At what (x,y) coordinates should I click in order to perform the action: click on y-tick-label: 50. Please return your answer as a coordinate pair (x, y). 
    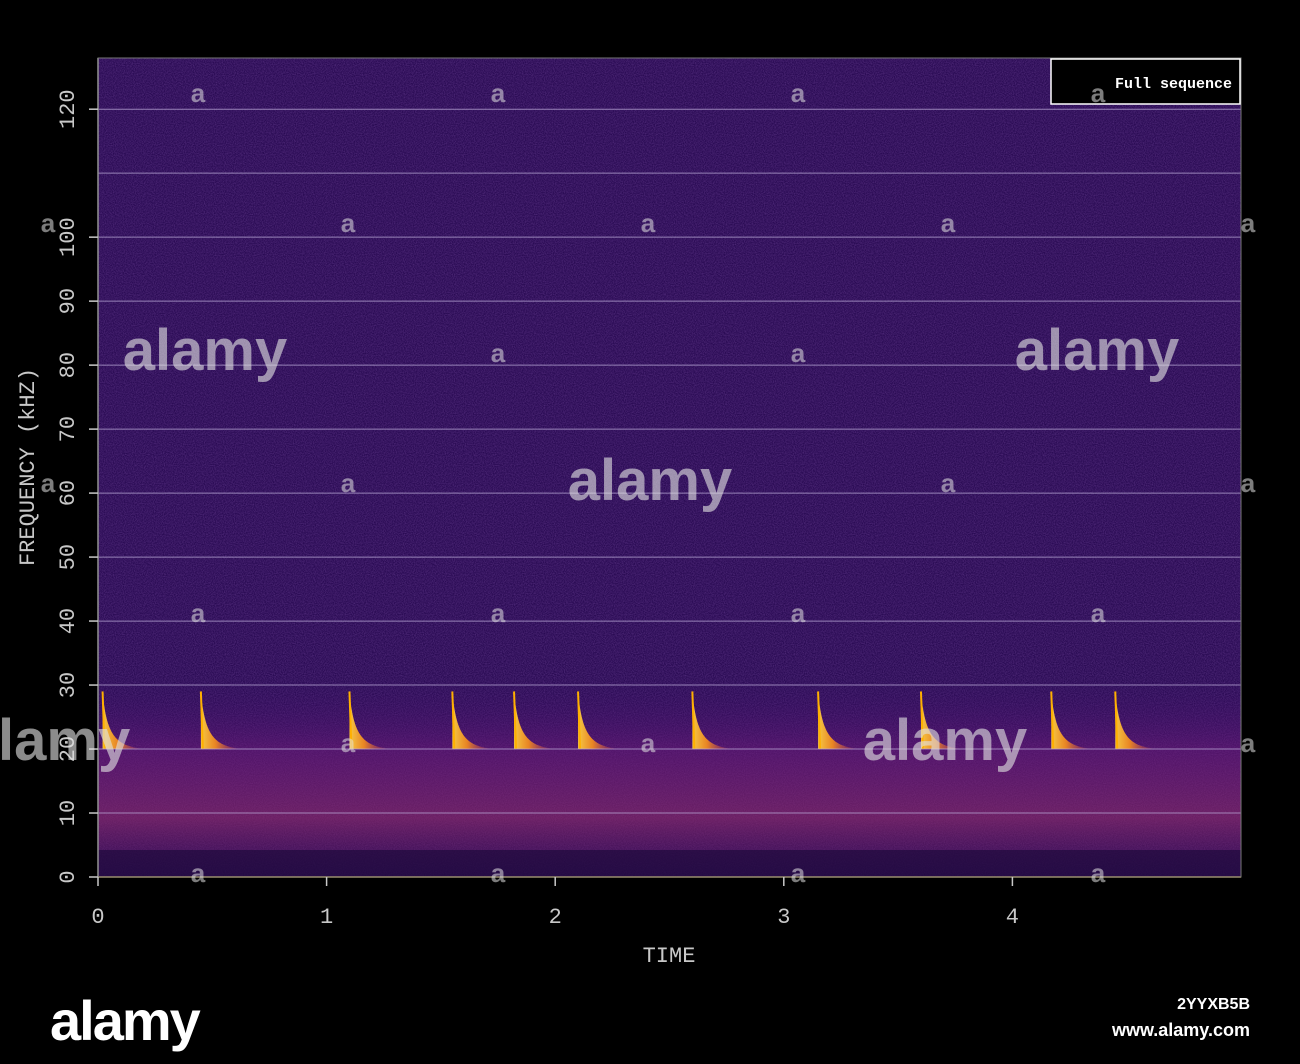
    Looking at the image, I should click on (68, 557).